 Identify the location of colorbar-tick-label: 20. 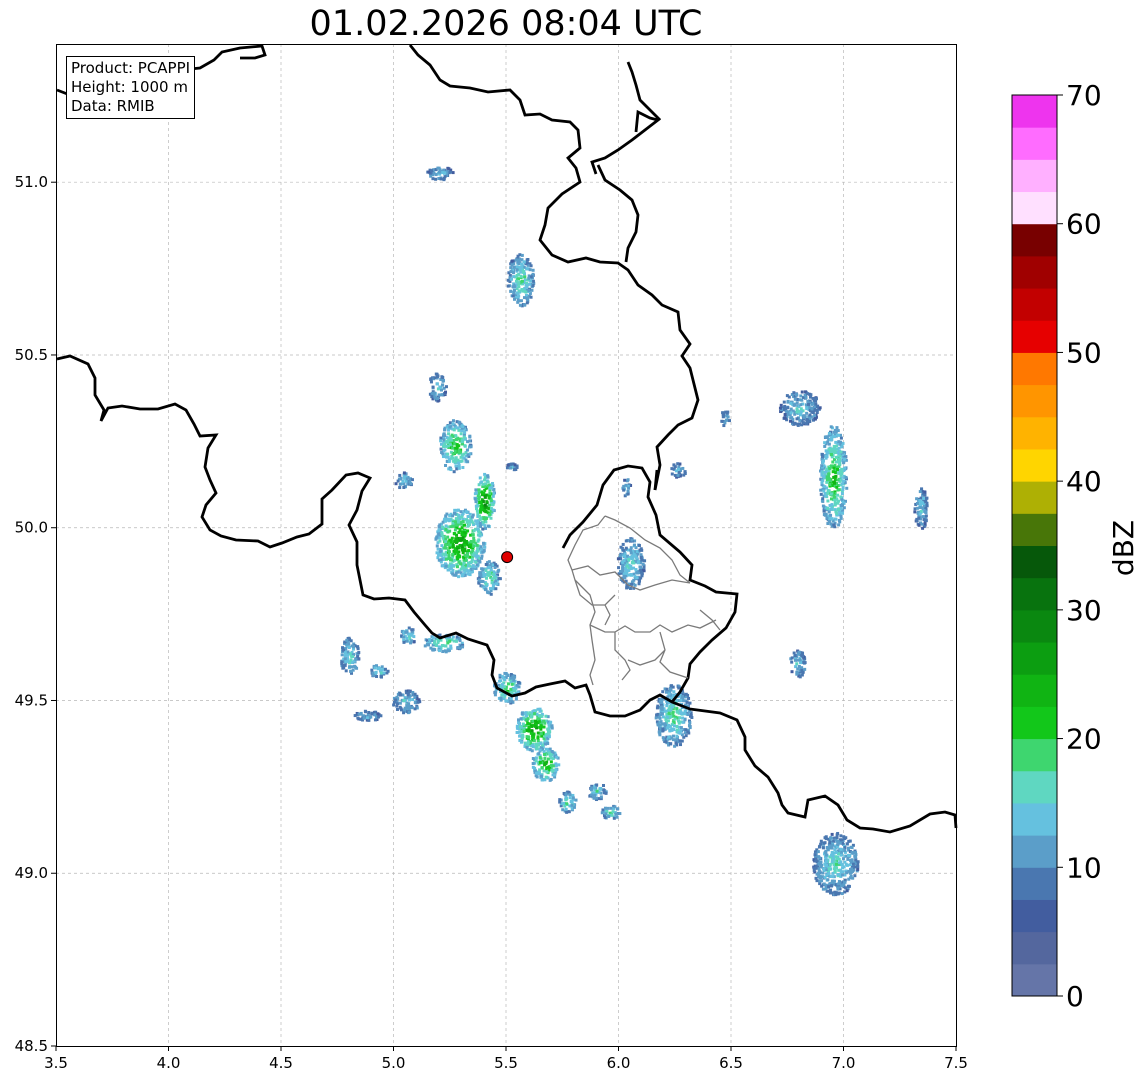
(1084, 739).